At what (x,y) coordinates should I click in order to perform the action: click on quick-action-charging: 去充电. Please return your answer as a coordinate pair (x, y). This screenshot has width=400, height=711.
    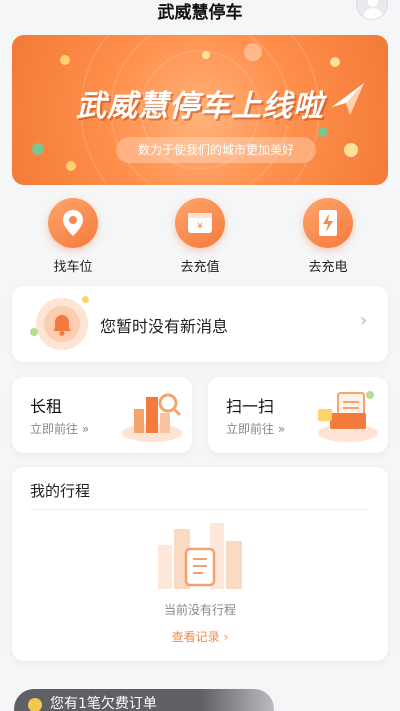
    Looking at the image, I should click on (328, 236).